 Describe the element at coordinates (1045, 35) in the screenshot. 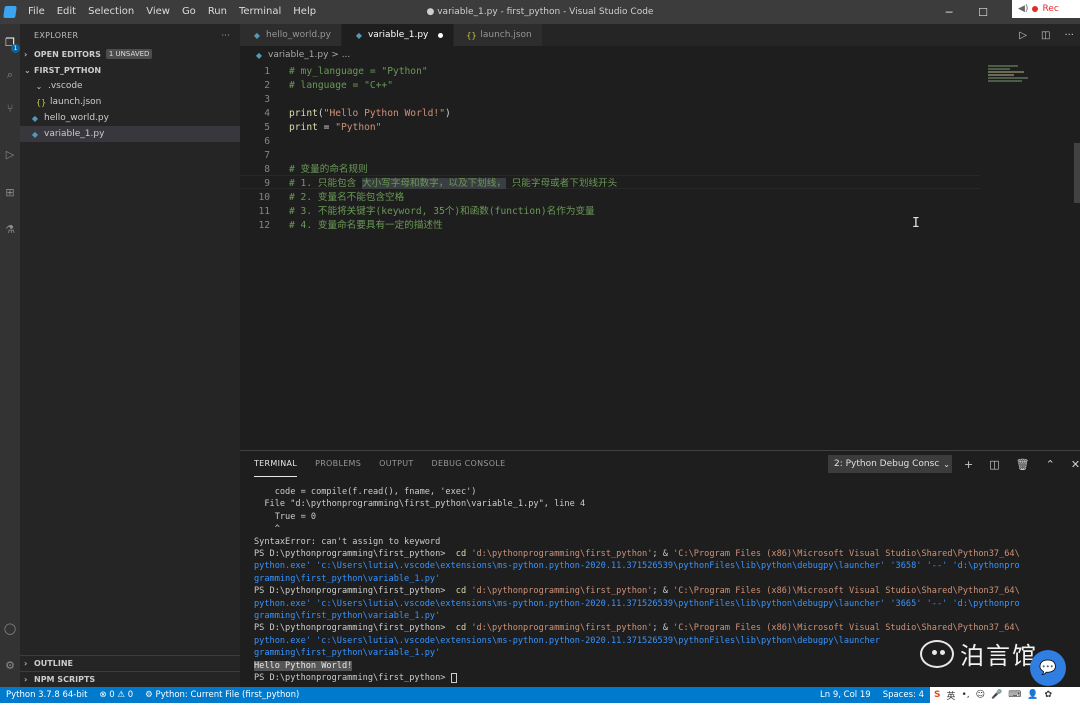

I see `split-editor-icon: ◫` at that location.